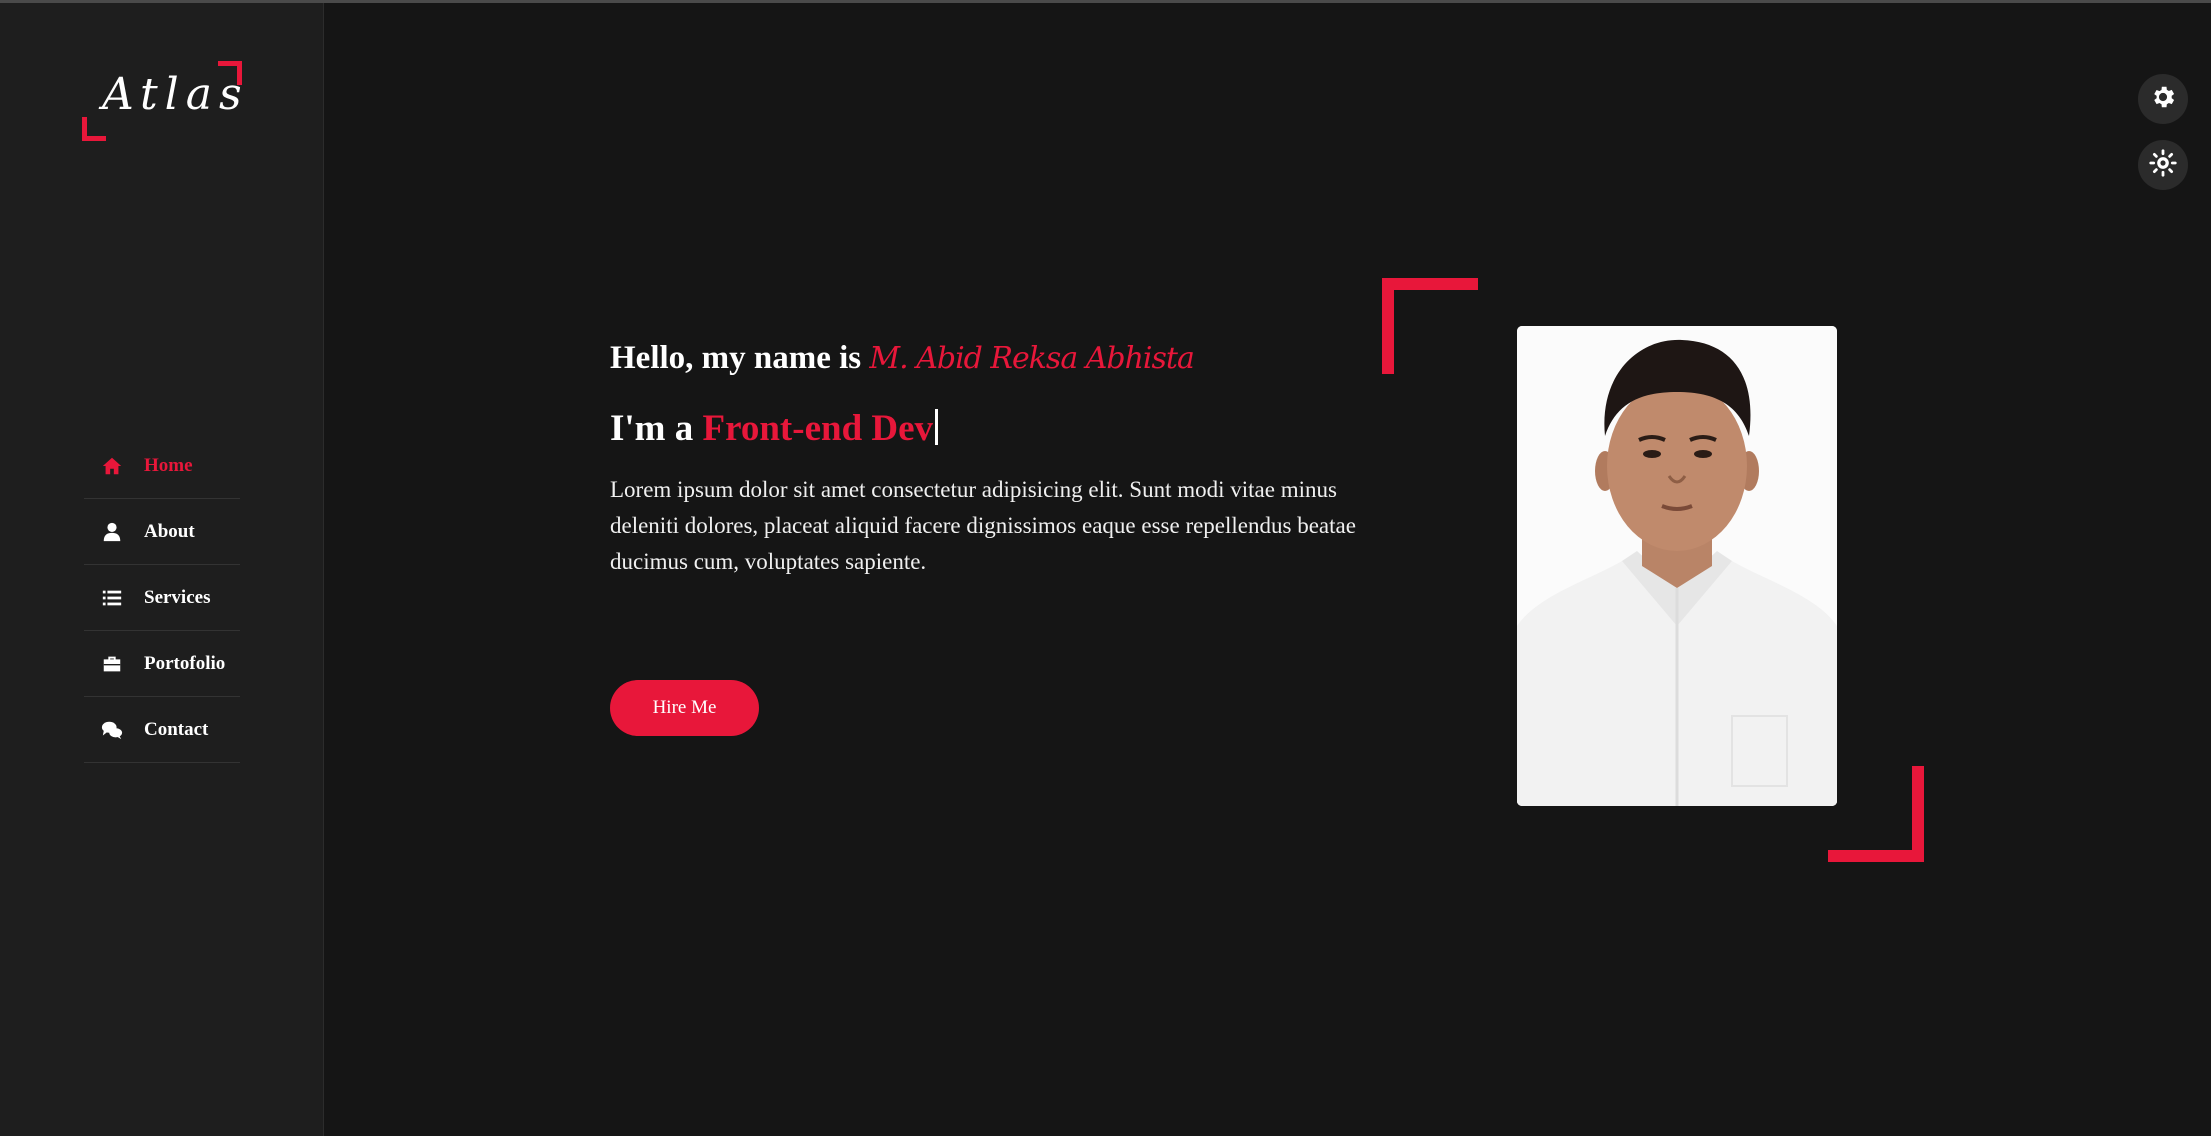 The width and height of the screenshot is (2211, 1136). I want to click on list-icon, so click(112, 598).